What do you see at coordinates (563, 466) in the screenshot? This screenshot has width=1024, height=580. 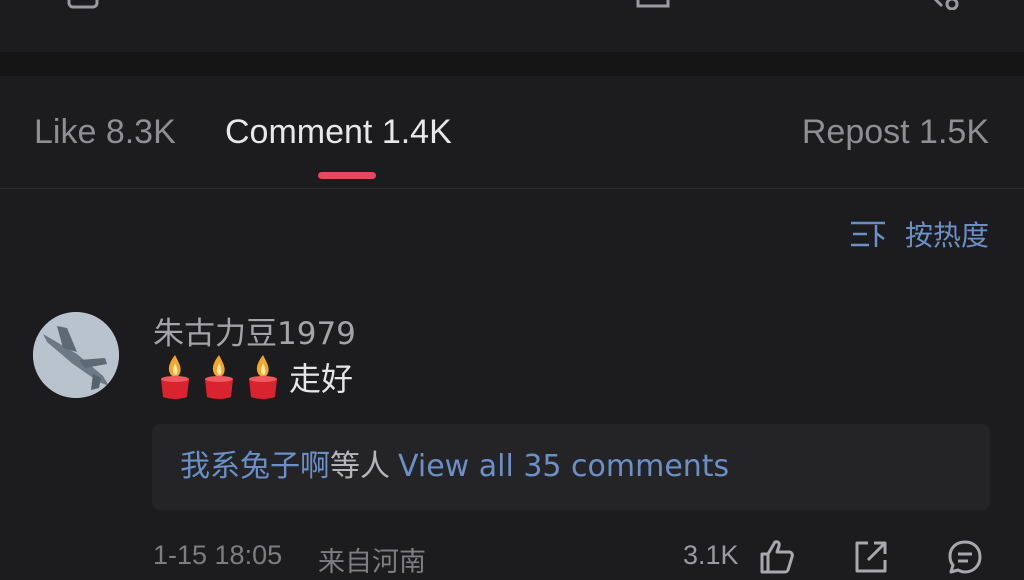 I see `view-all-comments-link: View all 35 comments` at bounding box center [563, 466].